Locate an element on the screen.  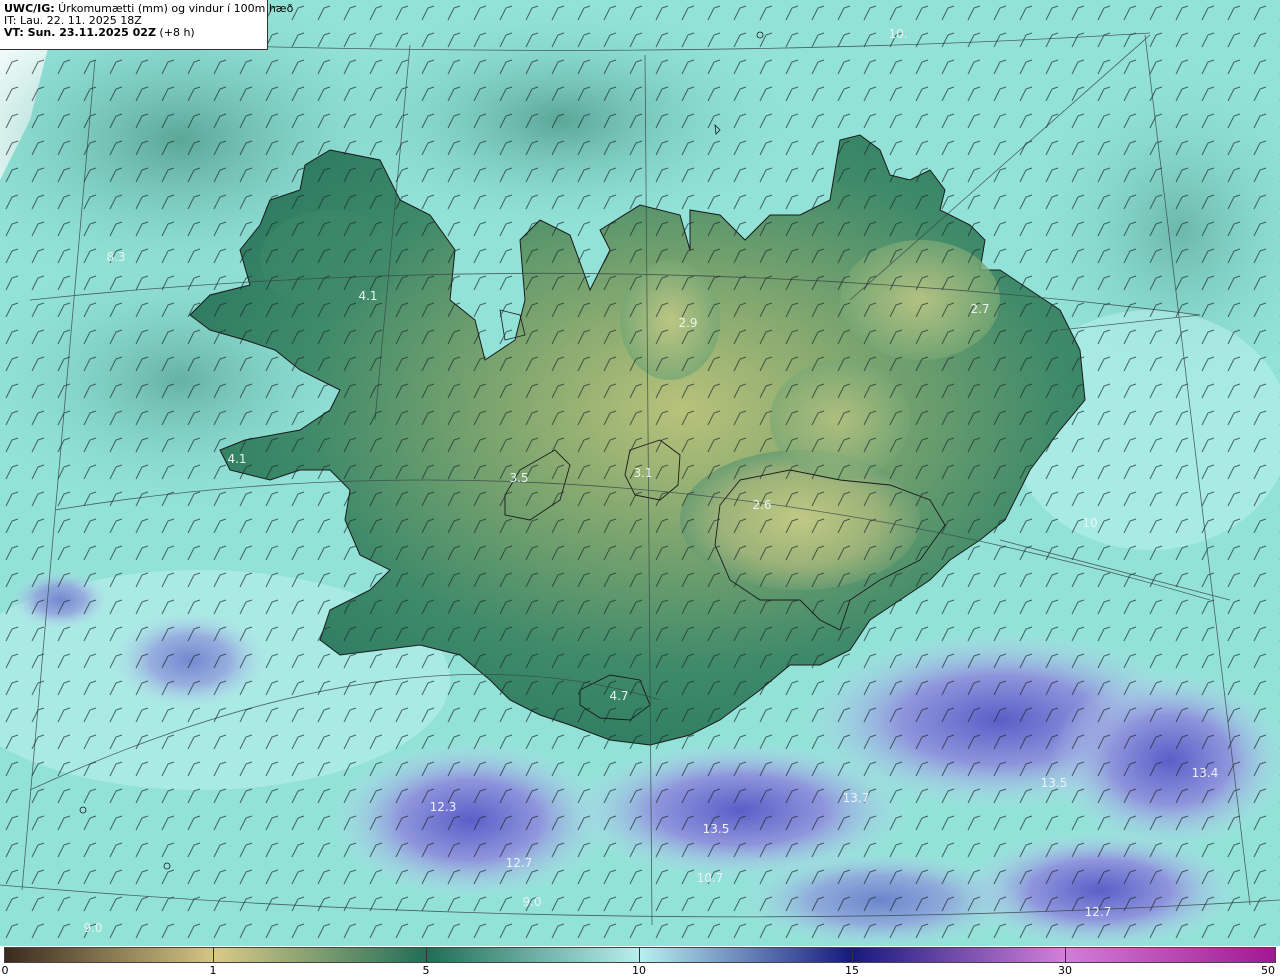
precip-value-label: 12.3 is located at coordinates (443, 807).